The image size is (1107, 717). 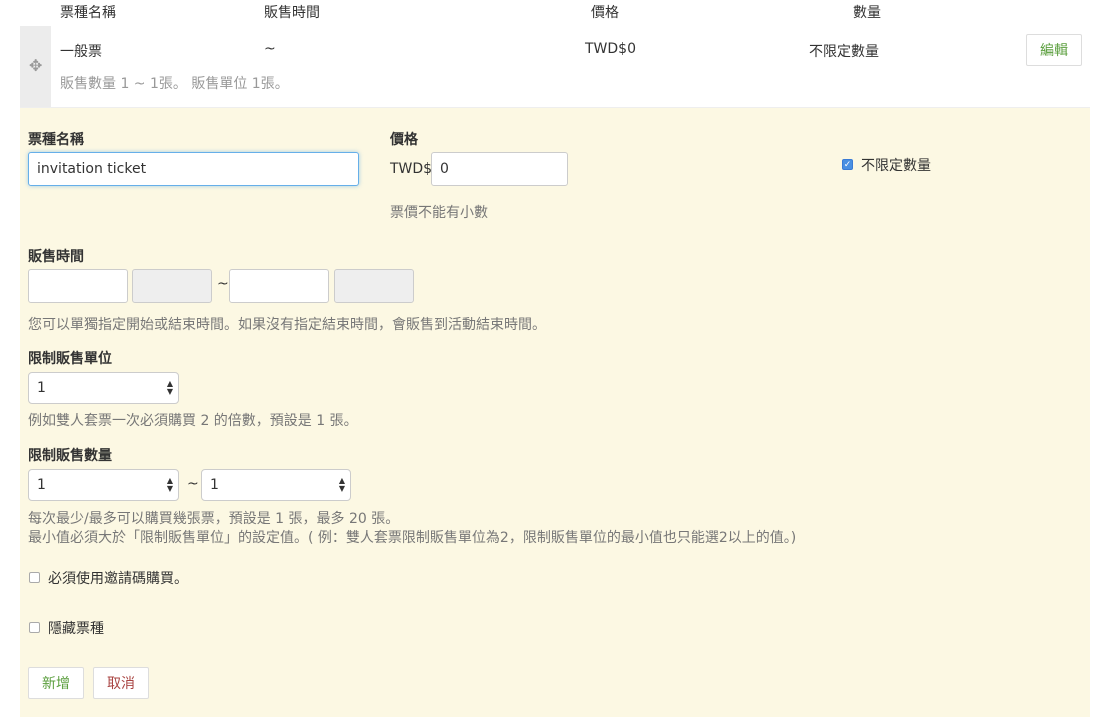 I want to click on hide-ticket-label: 隱藏票種, so click(x=76, y=629).